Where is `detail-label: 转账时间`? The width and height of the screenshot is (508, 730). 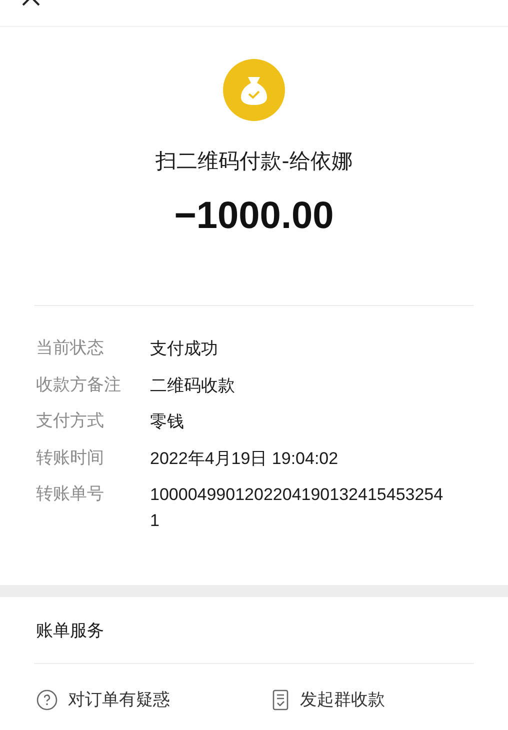
detail-label: 转账时间 is located at coordinates (70, 458).